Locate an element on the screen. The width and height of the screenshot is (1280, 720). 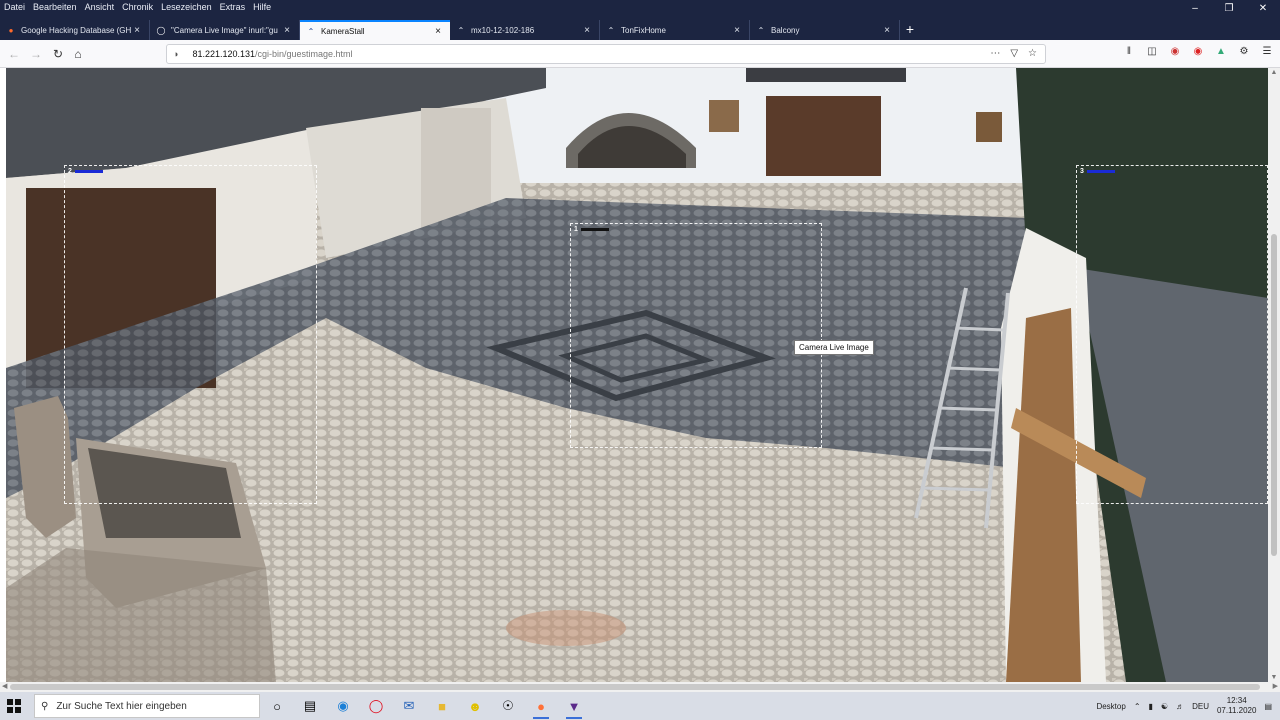
microphone-icon: ▮ is located at coordinates (1151, 706).